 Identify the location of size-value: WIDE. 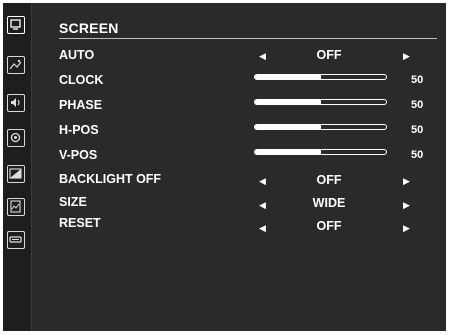
(329, 203).